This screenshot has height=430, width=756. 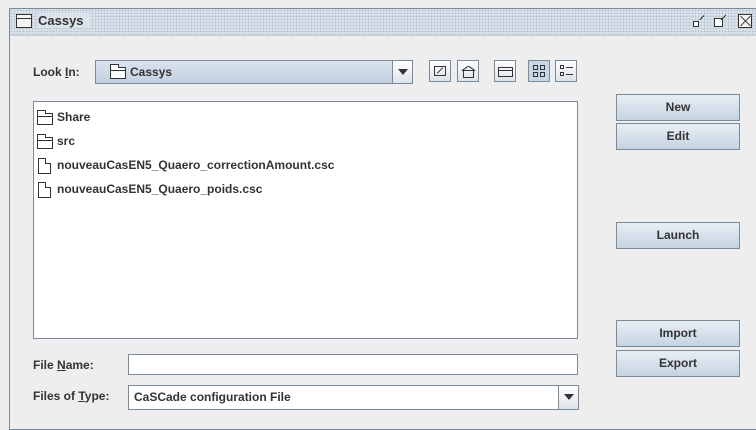 I want to click on file-type-value: CaSCade configuration File, so click(x=212, y=397).